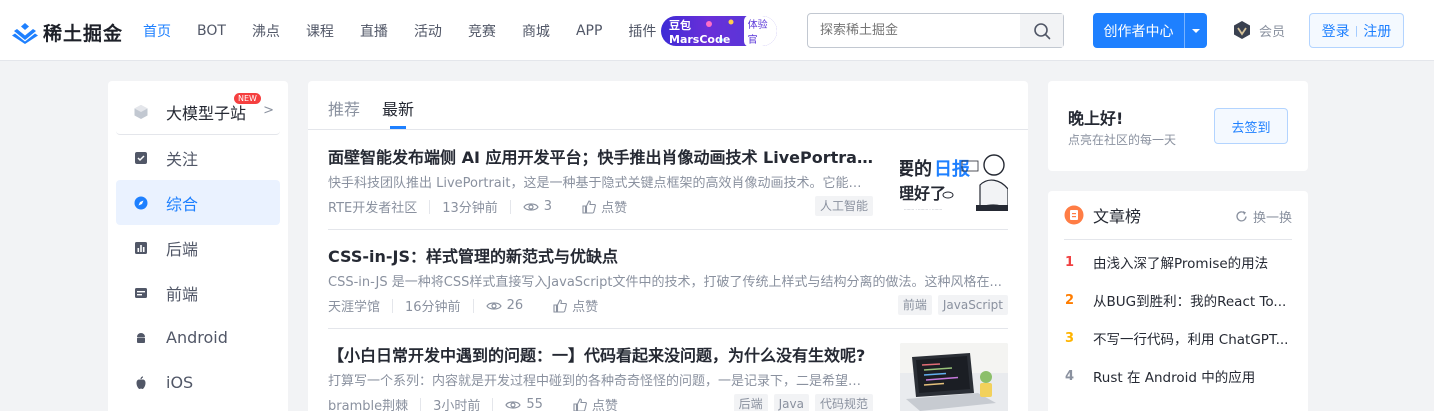 The width and height of the screenshot is (1434, 411). What do you see at coordinates (141, 203) in the screenshot?
I see `compass-icon` at bounding box center [141, 203].